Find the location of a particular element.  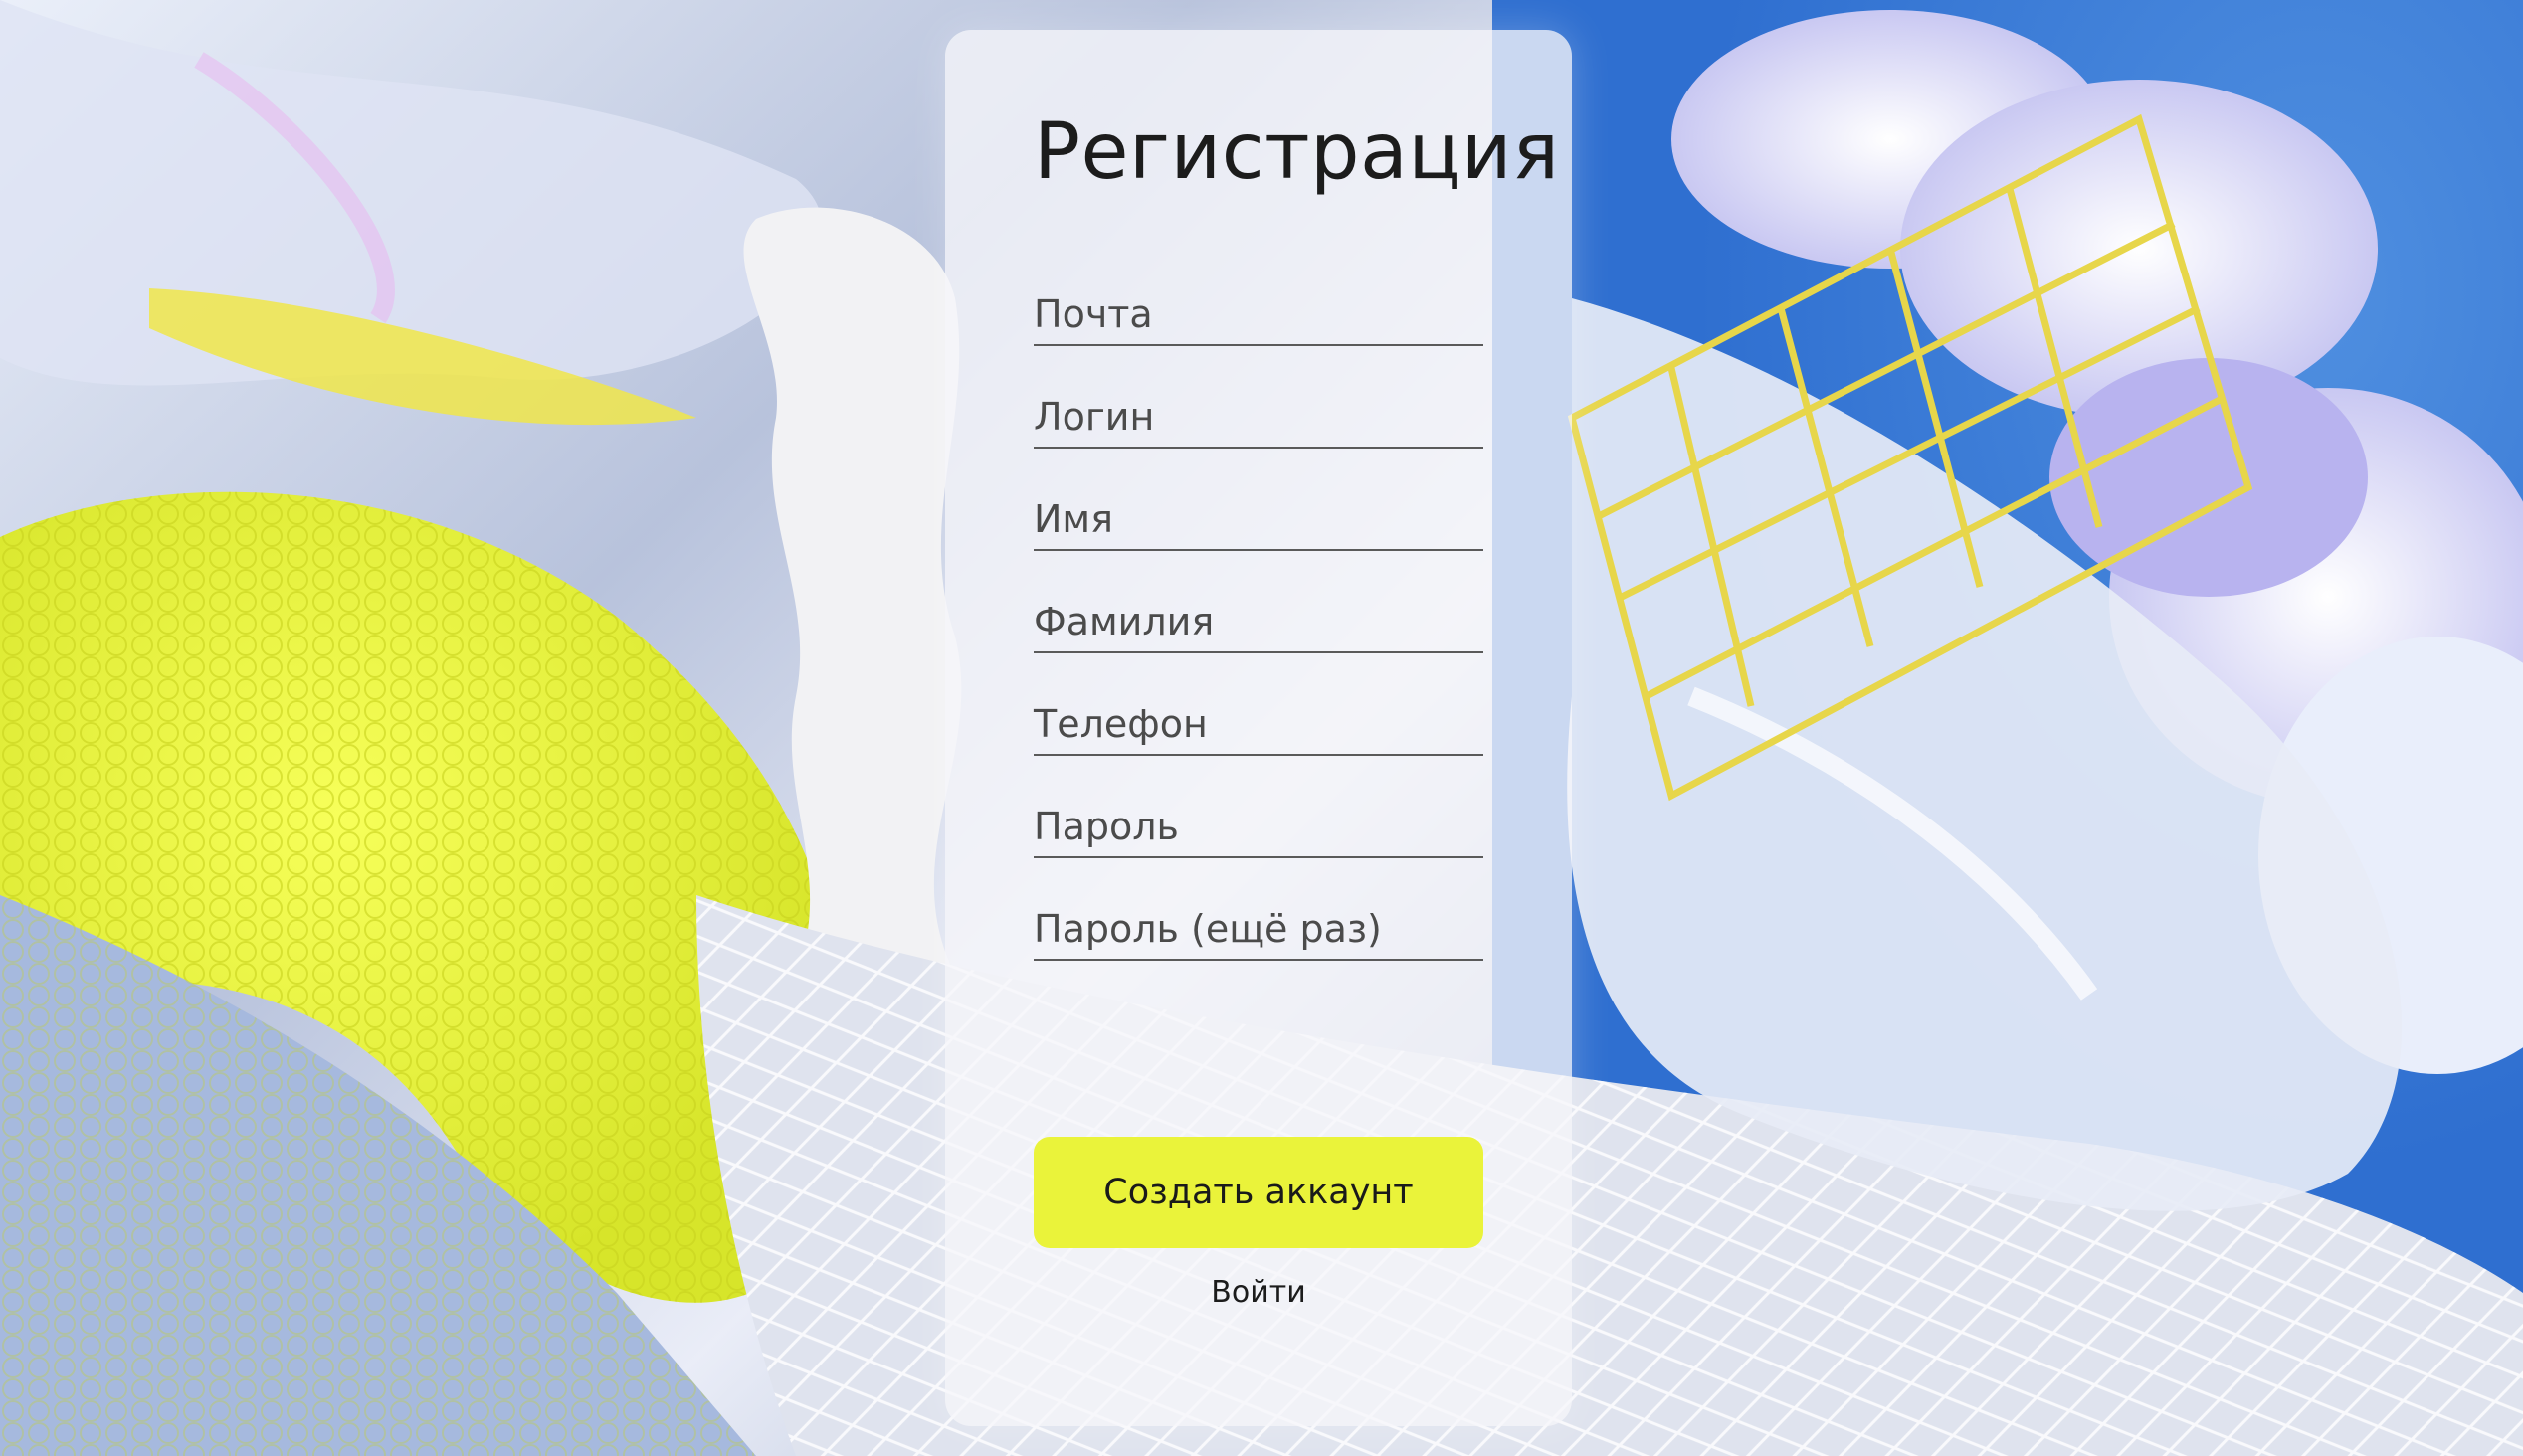

password-repeat-placeholder: Пароль (ещё раз) is located at coordinates (1208, 929).